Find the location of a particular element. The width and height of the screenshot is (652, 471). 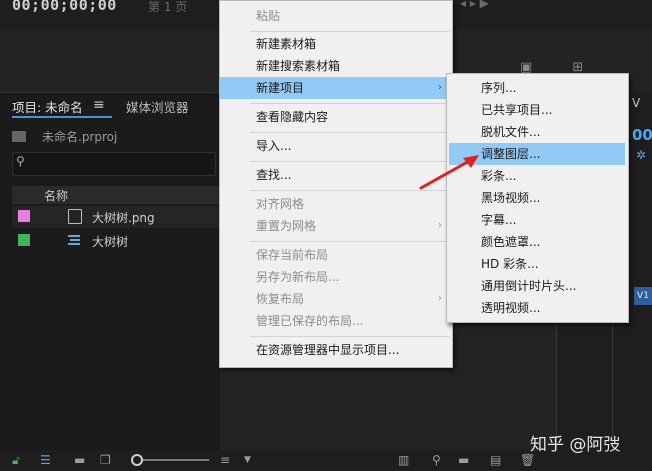

column-header-name: 名称 is located at coordinates (56, 195).